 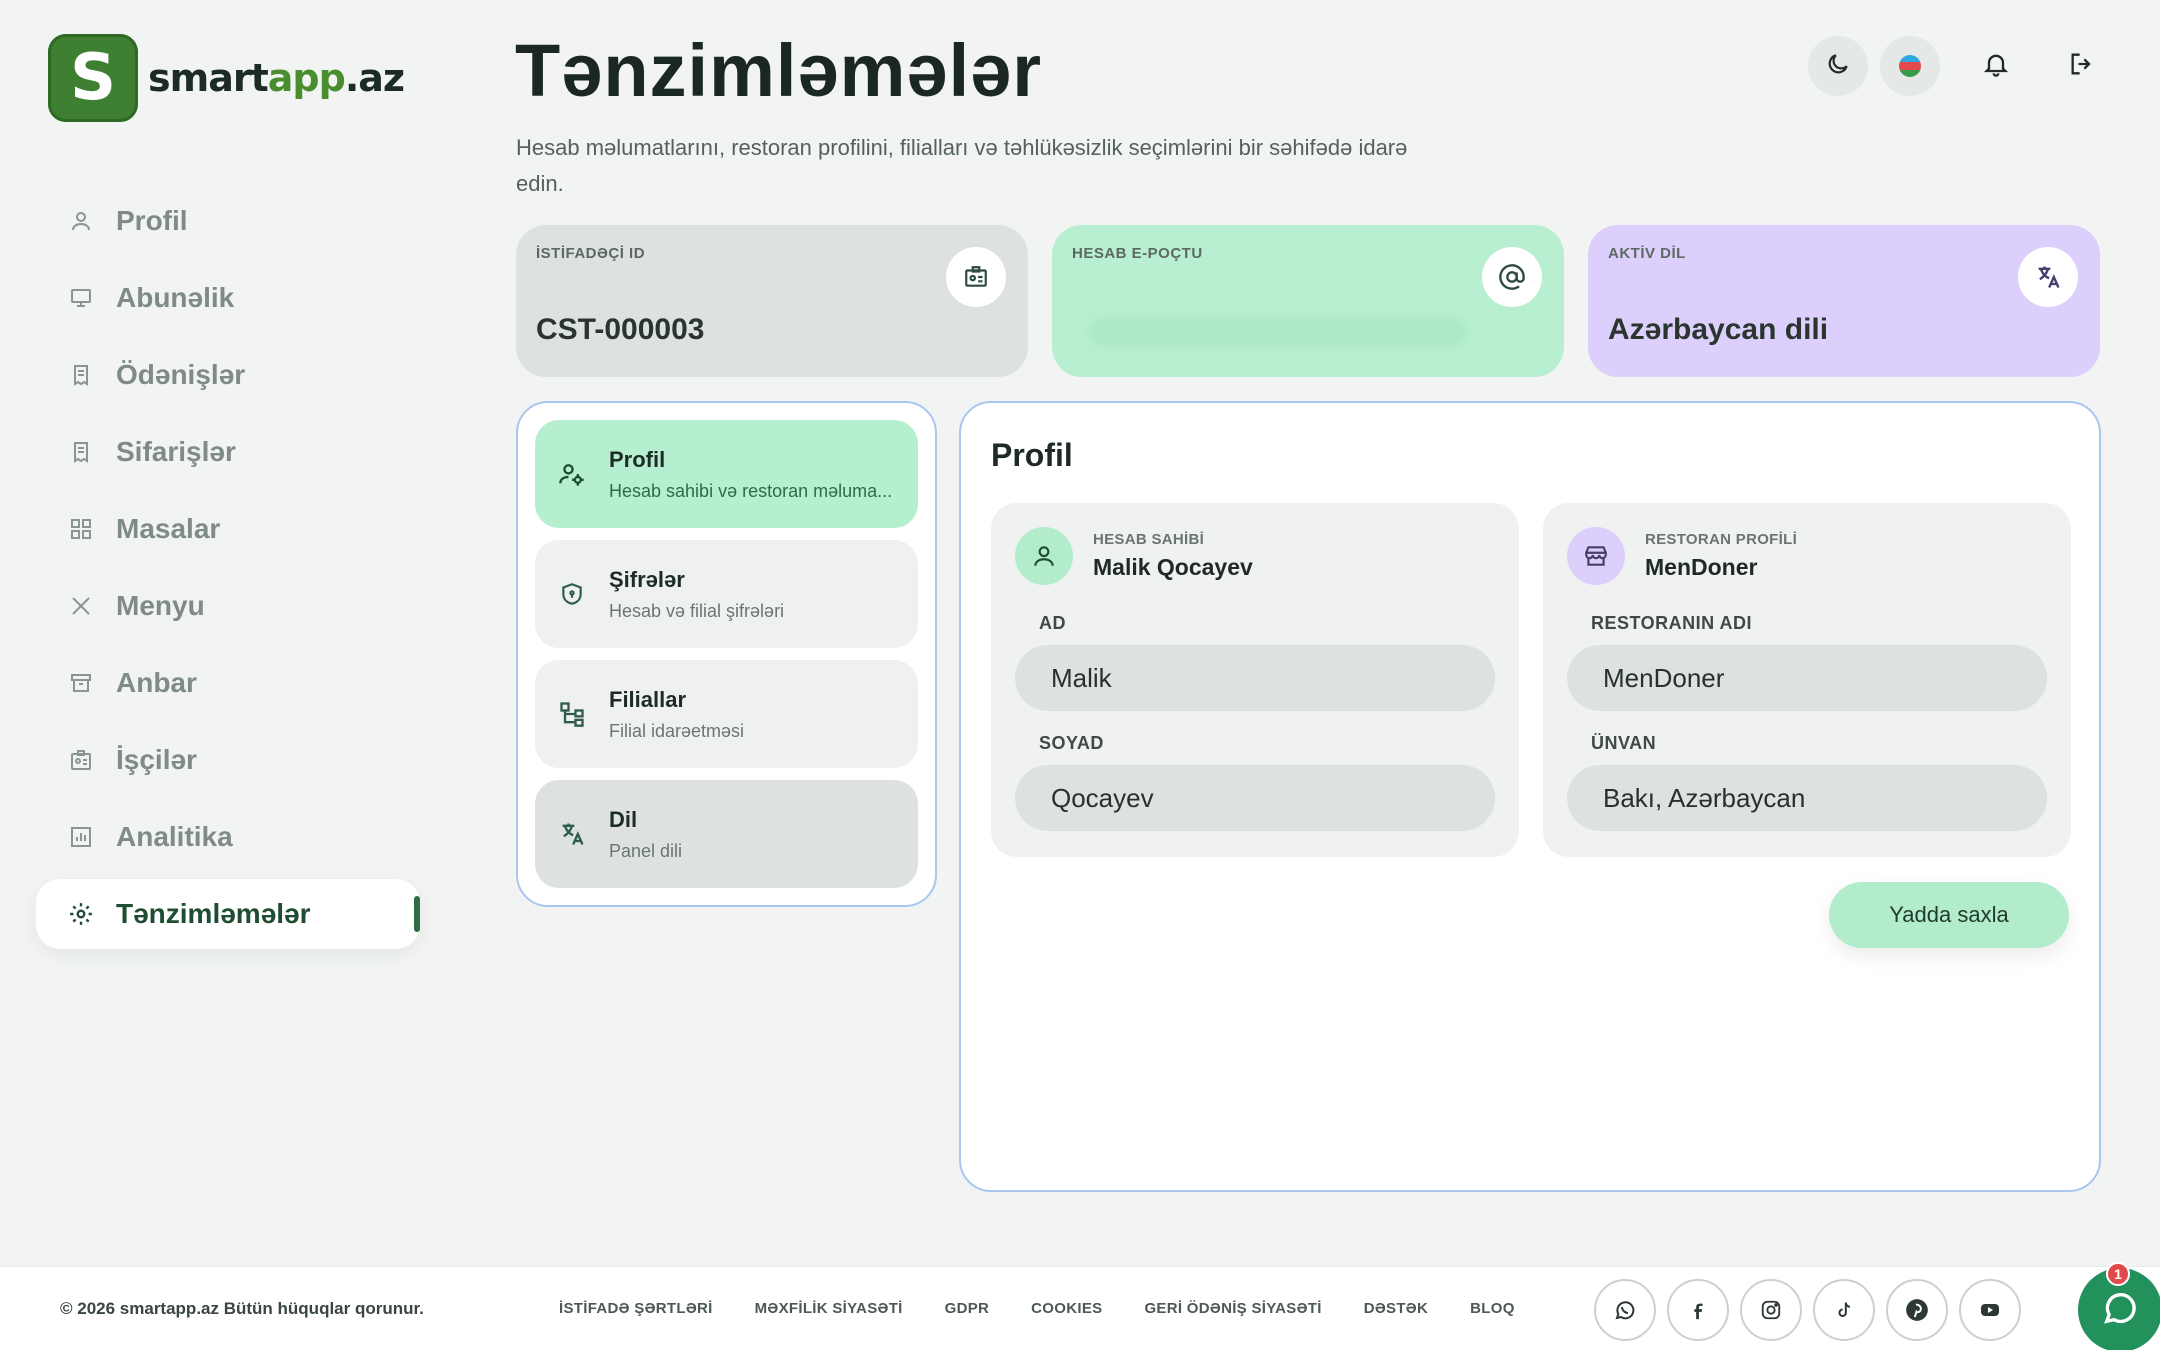 I want to click on footer-link-blog: BLOQ, so click(x=1492, y=1308).